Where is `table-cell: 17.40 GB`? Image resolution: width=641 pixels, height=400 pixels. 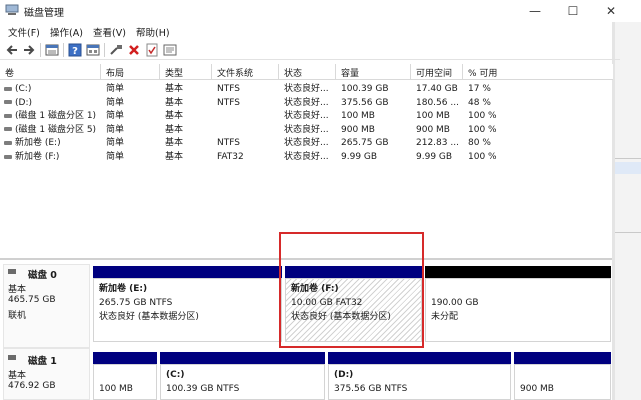
table-cell: 17.40 GB is located at coordinates (437, 89).